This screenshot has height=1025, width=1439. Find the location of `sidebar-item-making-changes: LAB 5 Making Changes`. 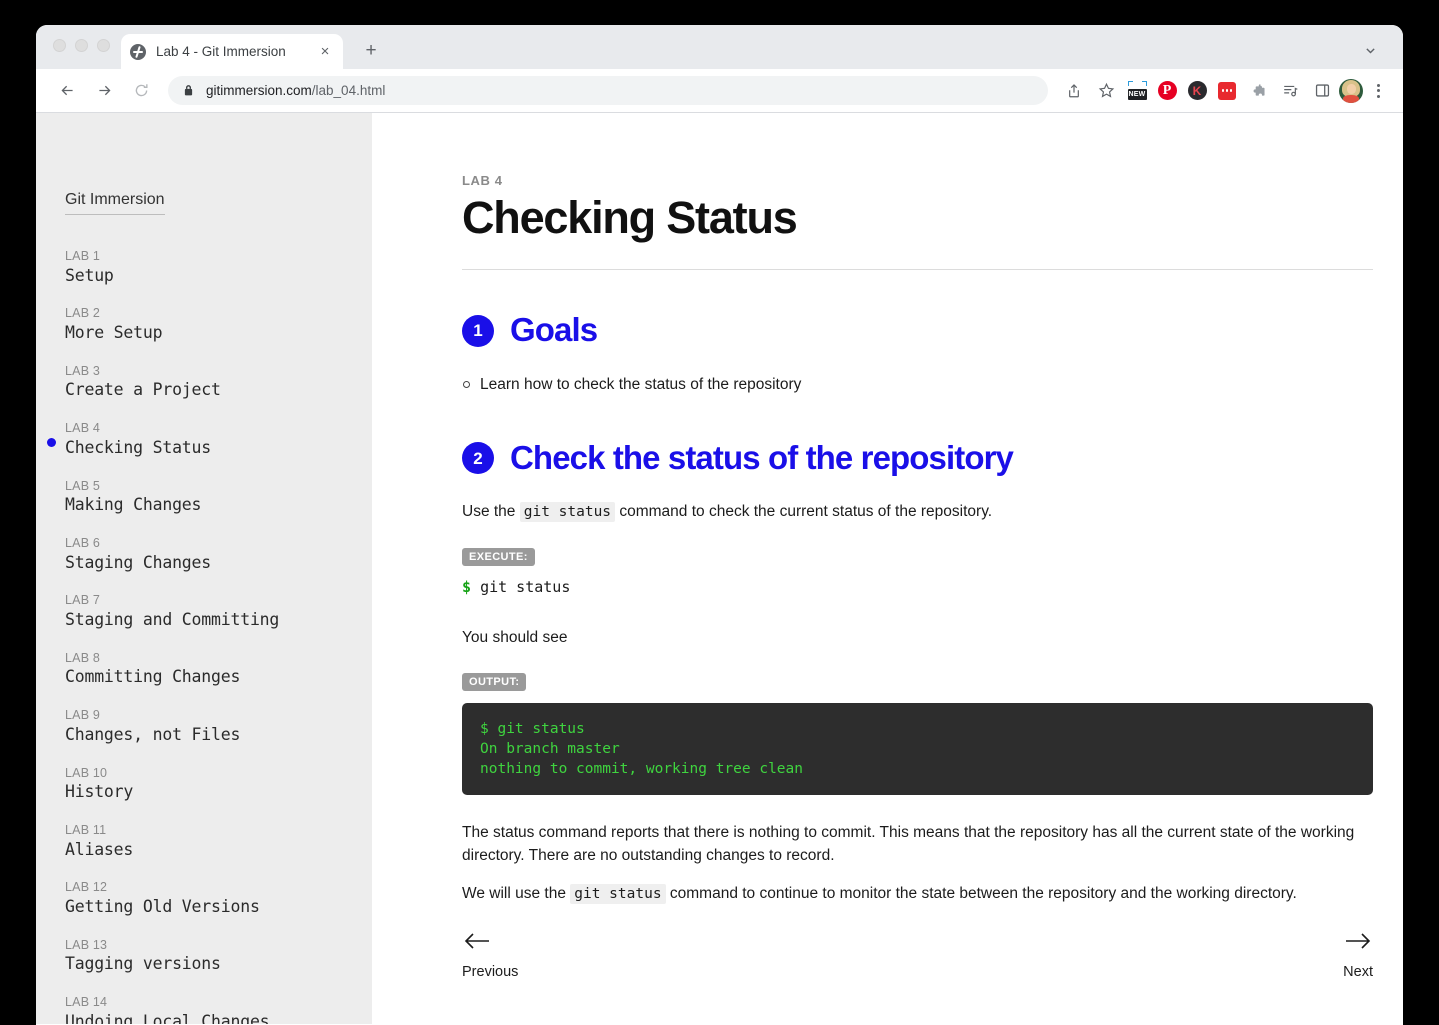

sidebar-item-making-changes: LAB 5 Making Changes is located at coordinates (204, 498).